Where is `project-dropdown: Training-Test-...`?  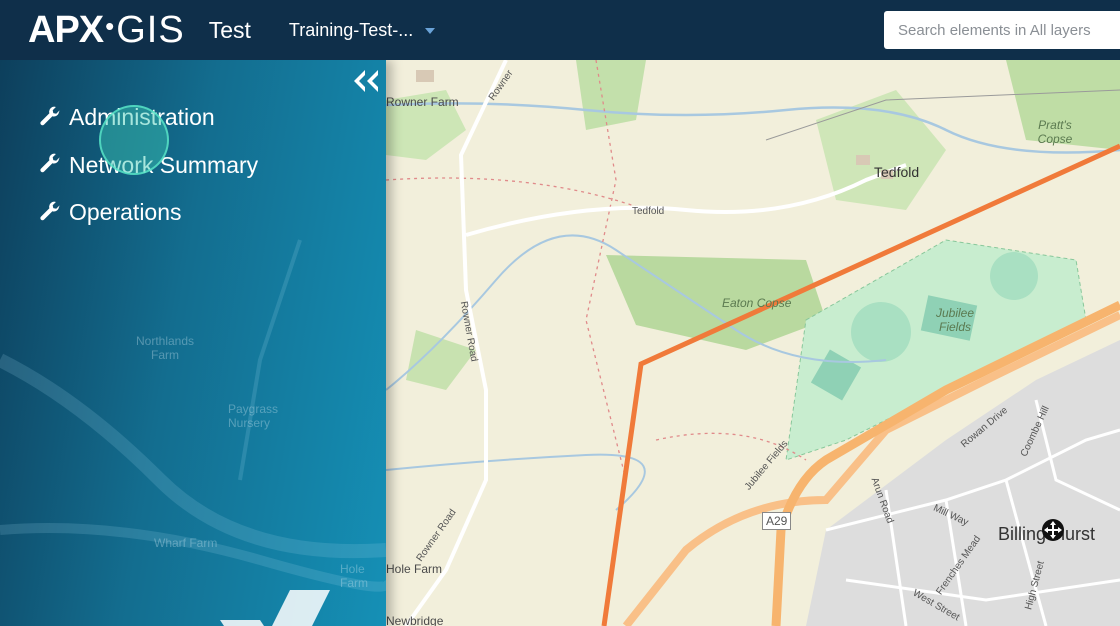 project-dropdown: Training-Test-... is located at coordinates (362, 30).